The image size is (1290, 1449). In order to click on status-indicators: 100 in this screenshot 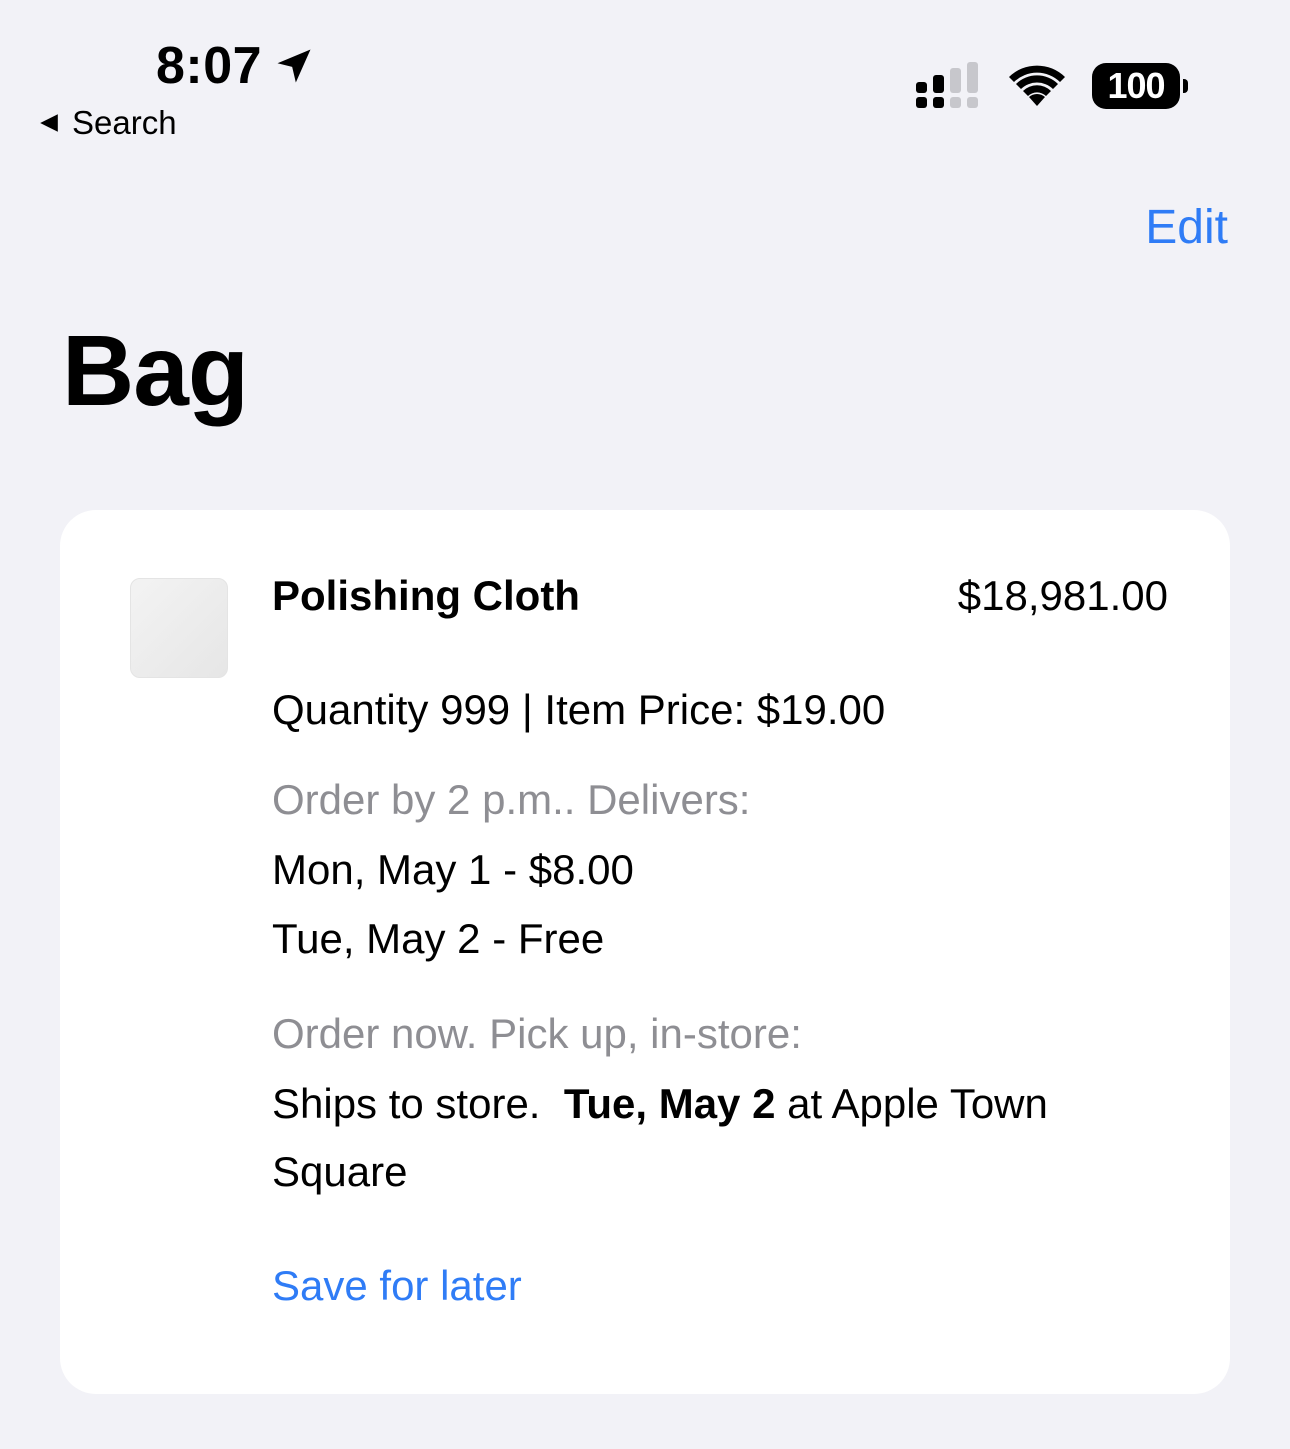, I will do `click(1051, 86)`.